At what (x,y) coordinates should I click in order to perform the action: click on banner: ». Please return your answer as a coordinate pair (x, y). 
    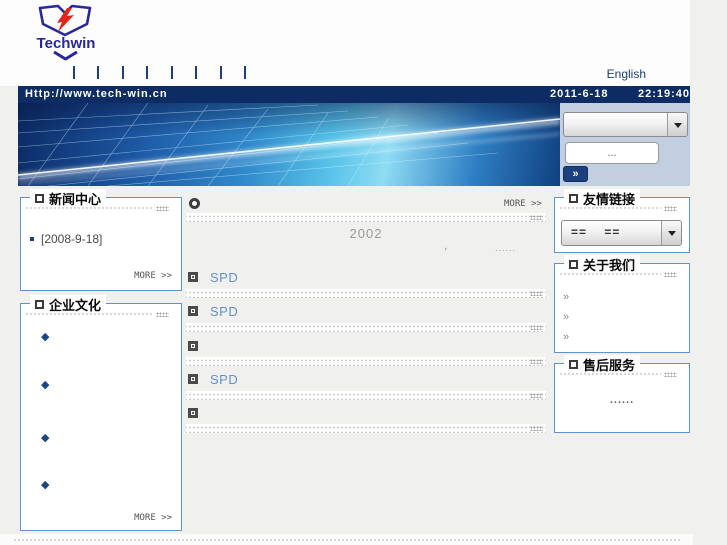
    Looking at the image, I should click on (354, 144).